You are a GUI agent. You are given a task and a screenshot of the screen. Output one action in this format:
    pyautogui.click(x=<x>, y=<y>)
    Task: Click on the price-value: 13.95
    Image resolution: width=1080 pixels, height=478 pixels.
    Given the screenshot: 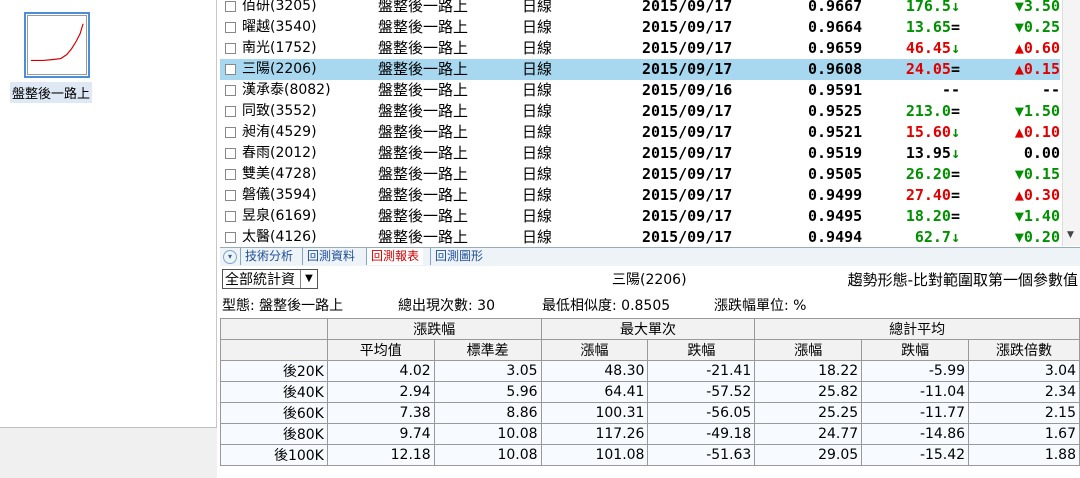 What is the action you would take?
    pyautogui.click(x=928, y=153)
    